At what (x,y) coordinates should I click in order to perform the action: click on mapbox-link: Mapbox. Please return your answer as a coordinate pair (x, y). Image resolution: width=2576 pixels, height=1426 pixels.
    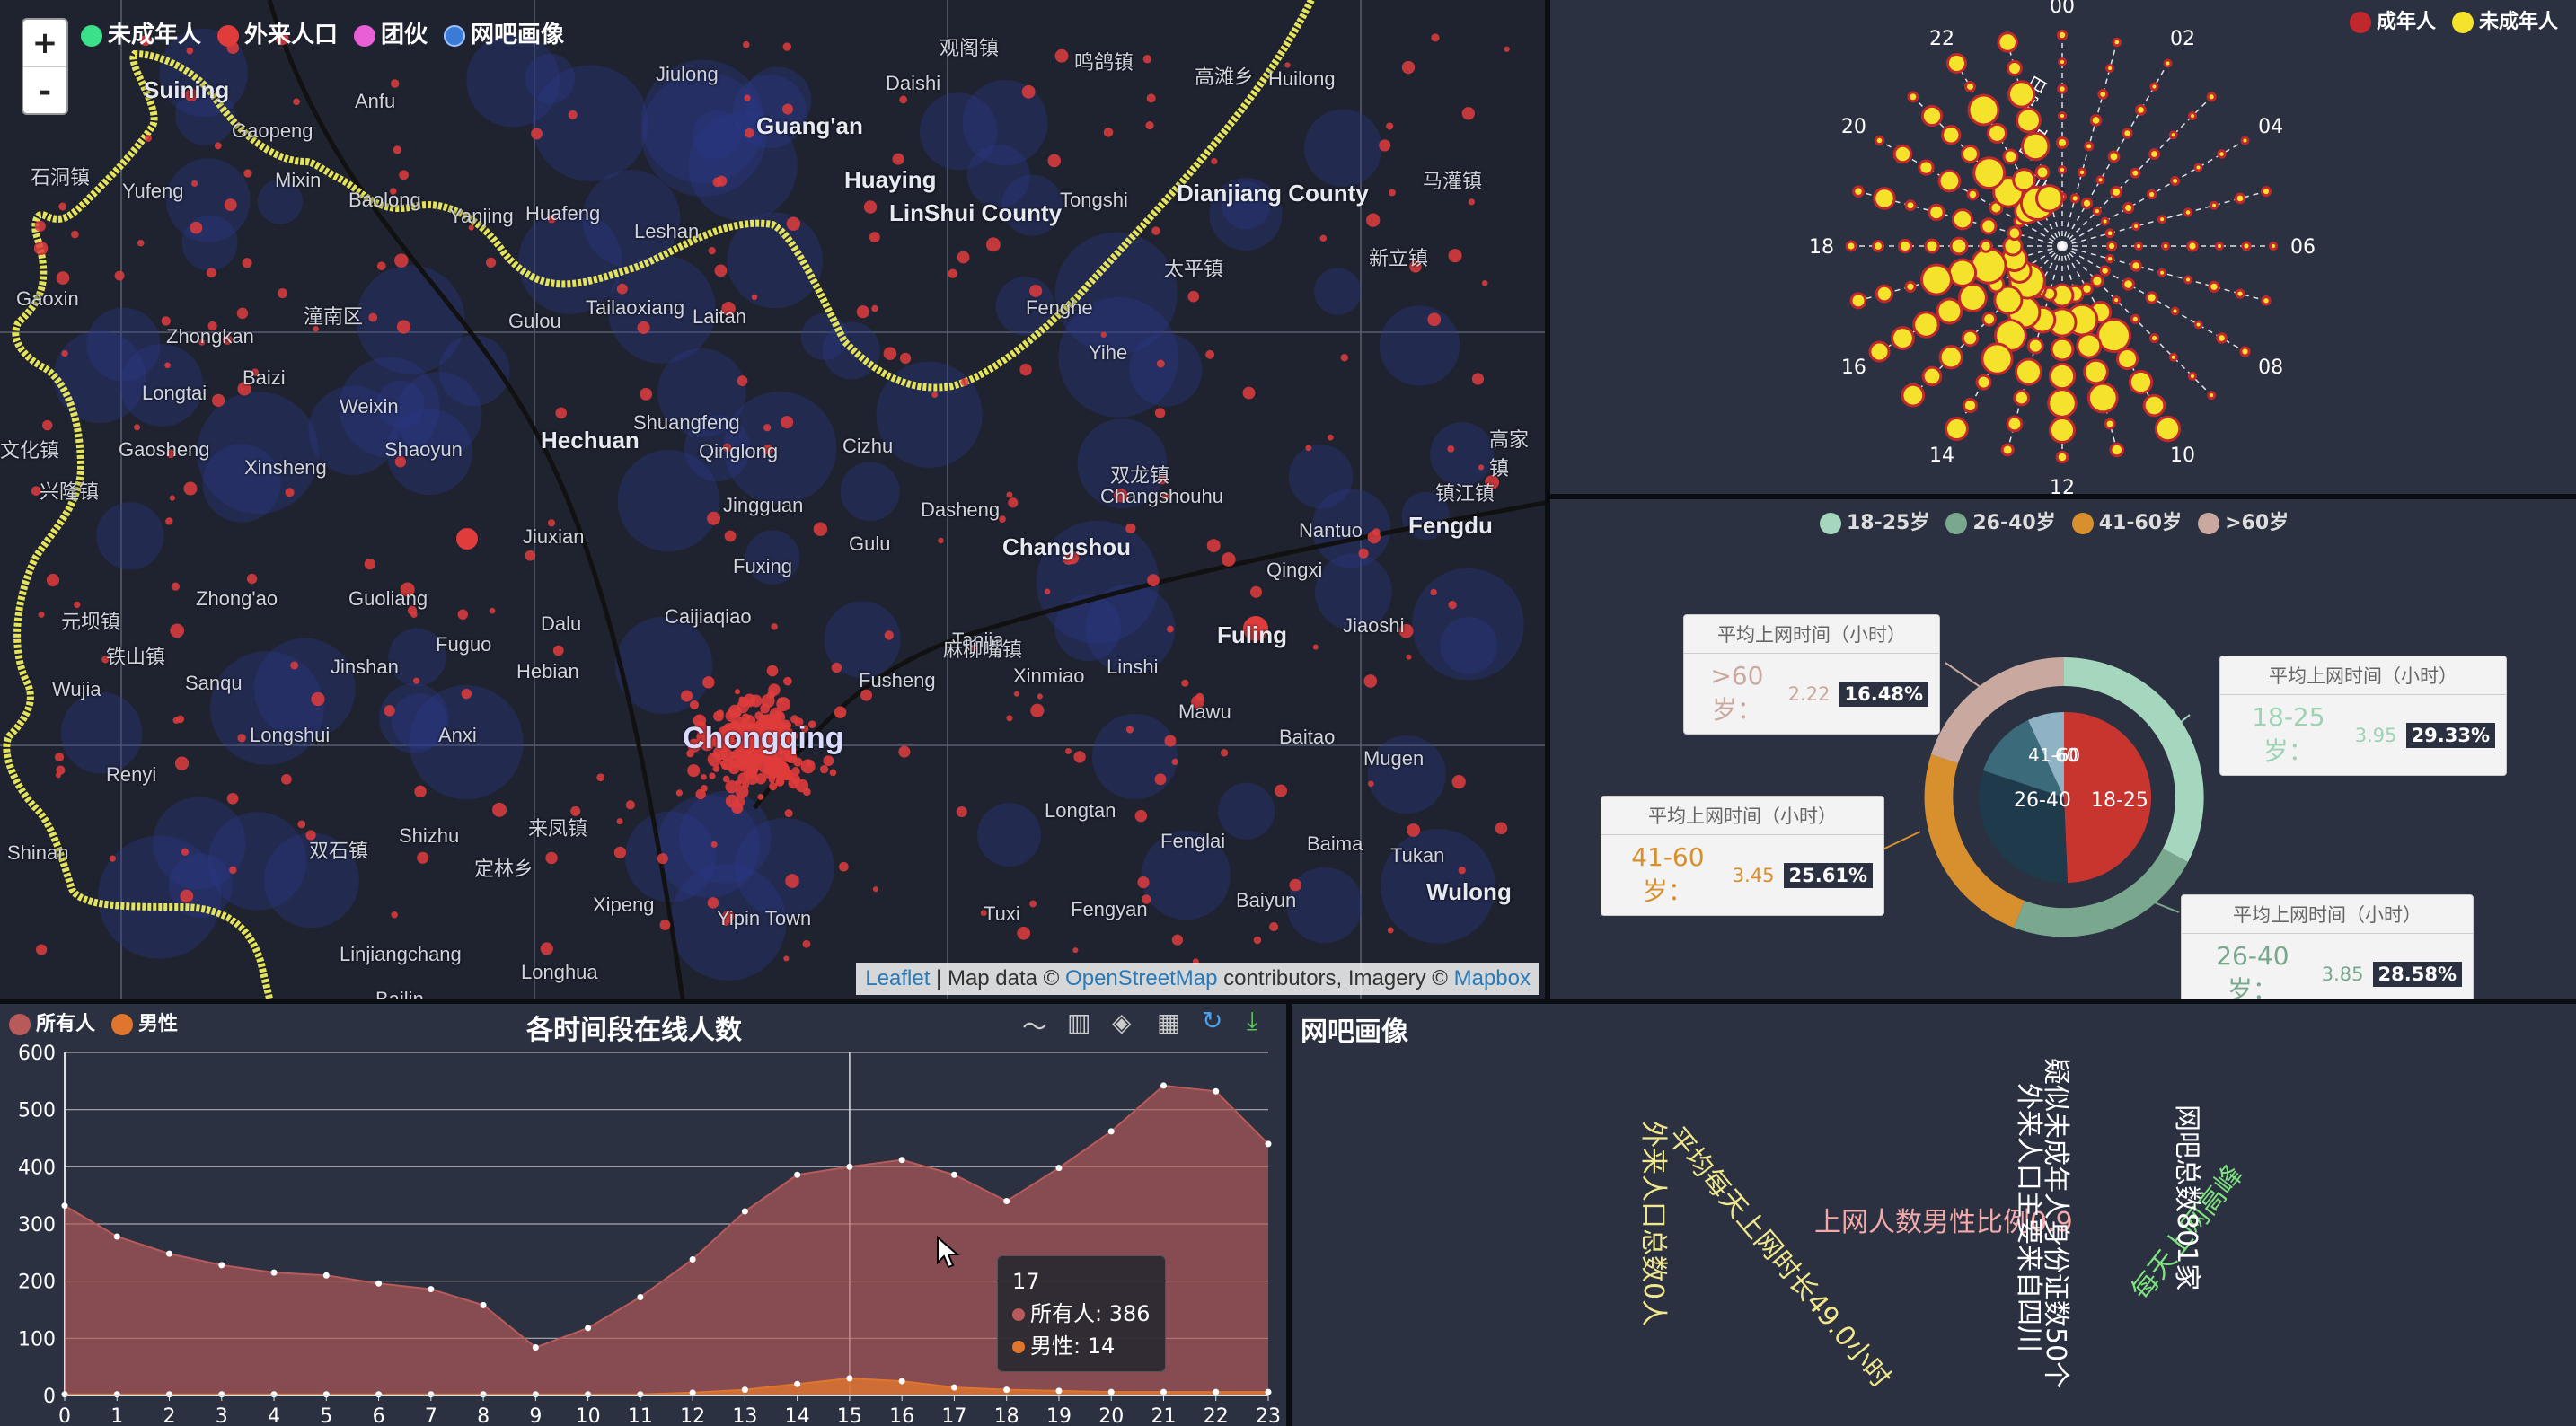
    Looking at the image, I should click on (1492, 978).